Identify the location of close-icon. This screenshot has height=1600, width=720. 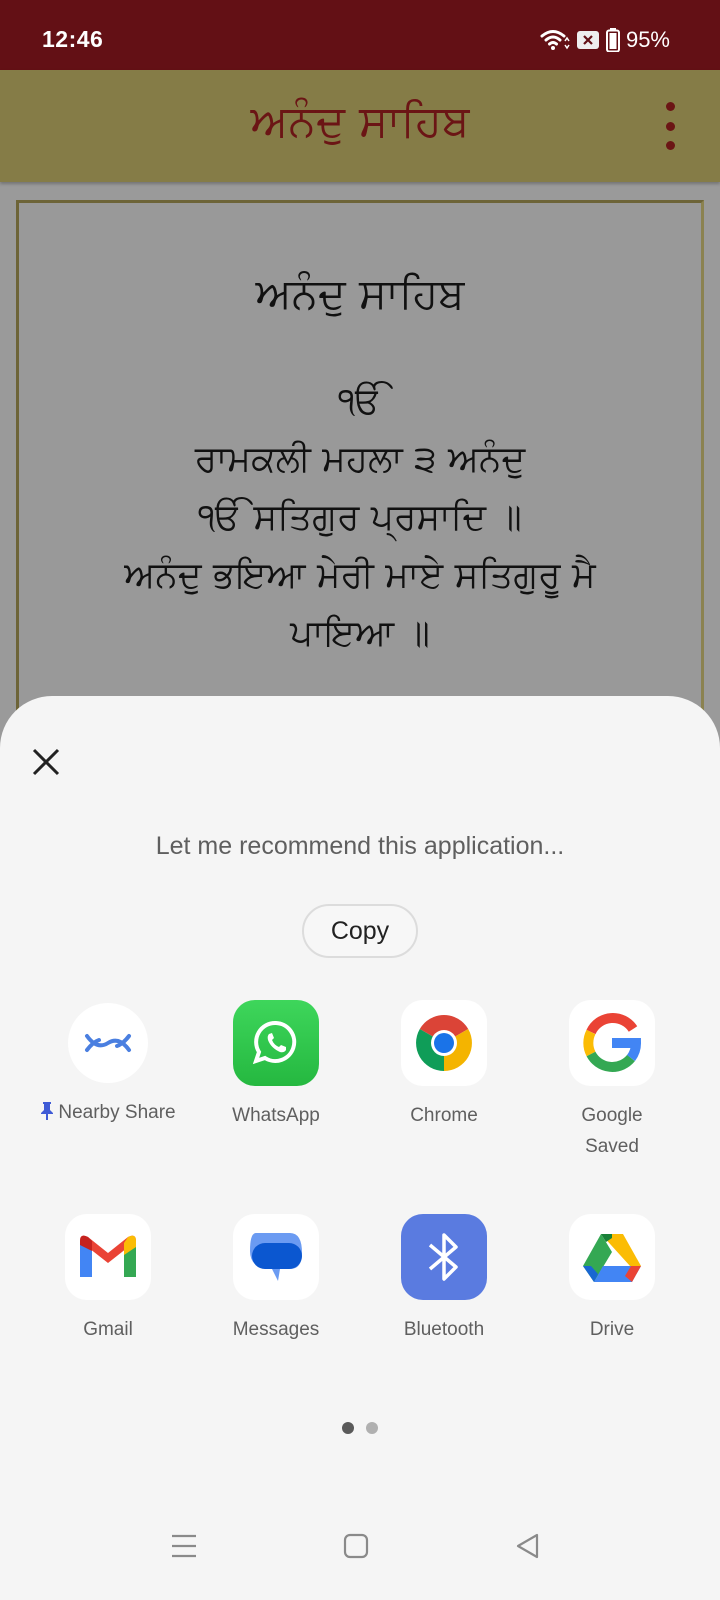
(46, 762).